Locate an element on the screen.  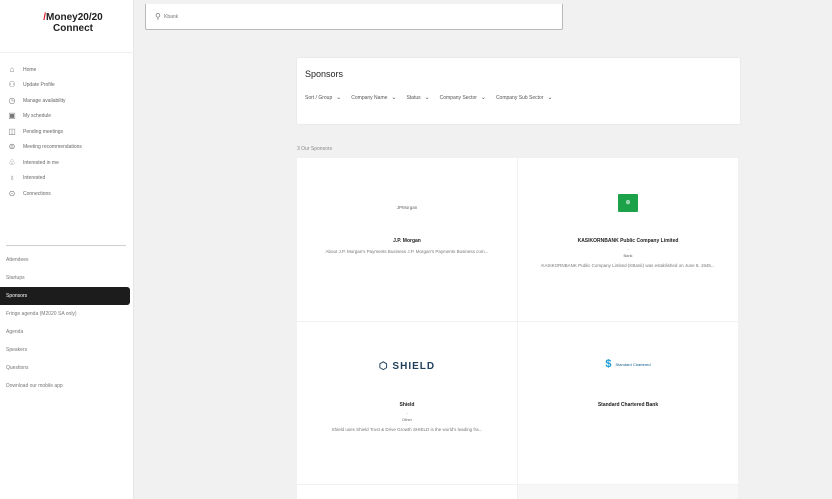
shield-logo: ⬡ SHIELD is located at coordinates (407, 366).